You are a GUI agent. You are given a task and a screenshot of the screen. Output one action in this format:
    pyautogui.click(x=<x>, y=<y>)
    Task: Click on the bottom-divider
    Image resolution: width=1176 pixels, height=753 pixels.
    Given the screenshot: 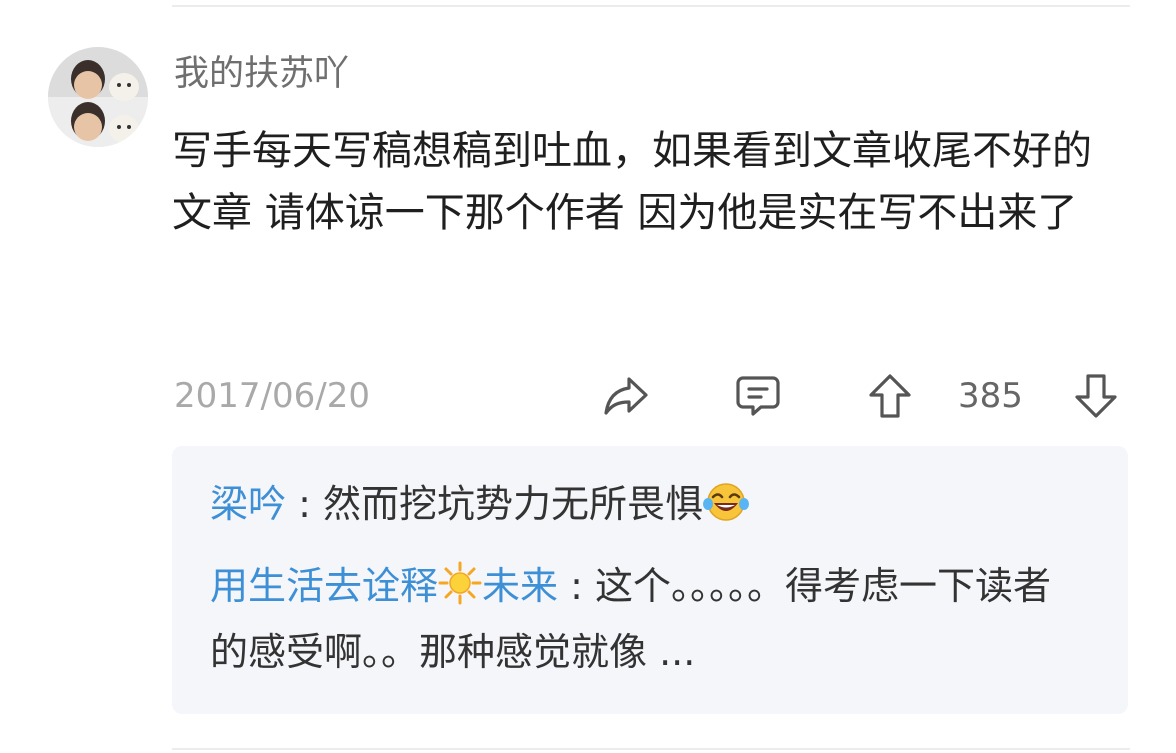 What is the action you would take?
    pyautogui.click(x=651, y=749)
    